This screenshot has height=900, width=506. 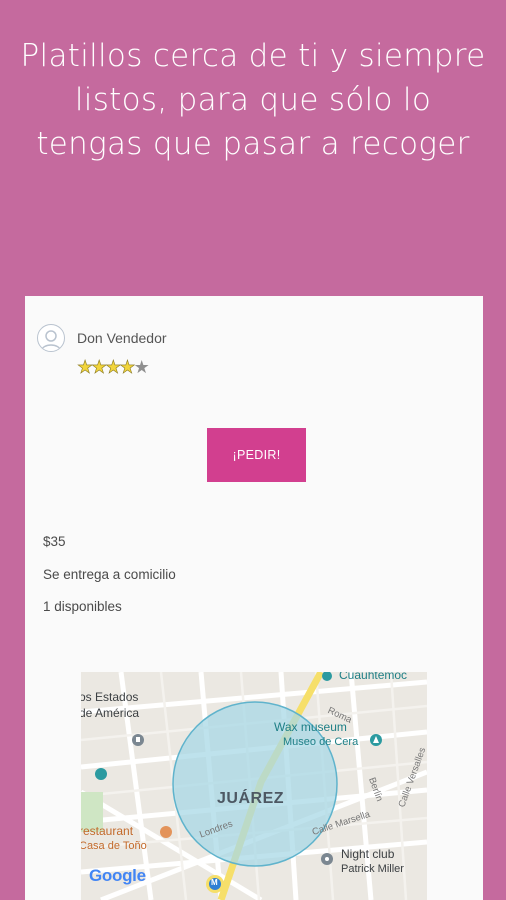 I want to click on delivery-text: Se entrega a comicilio, so click(x=109, y=574).